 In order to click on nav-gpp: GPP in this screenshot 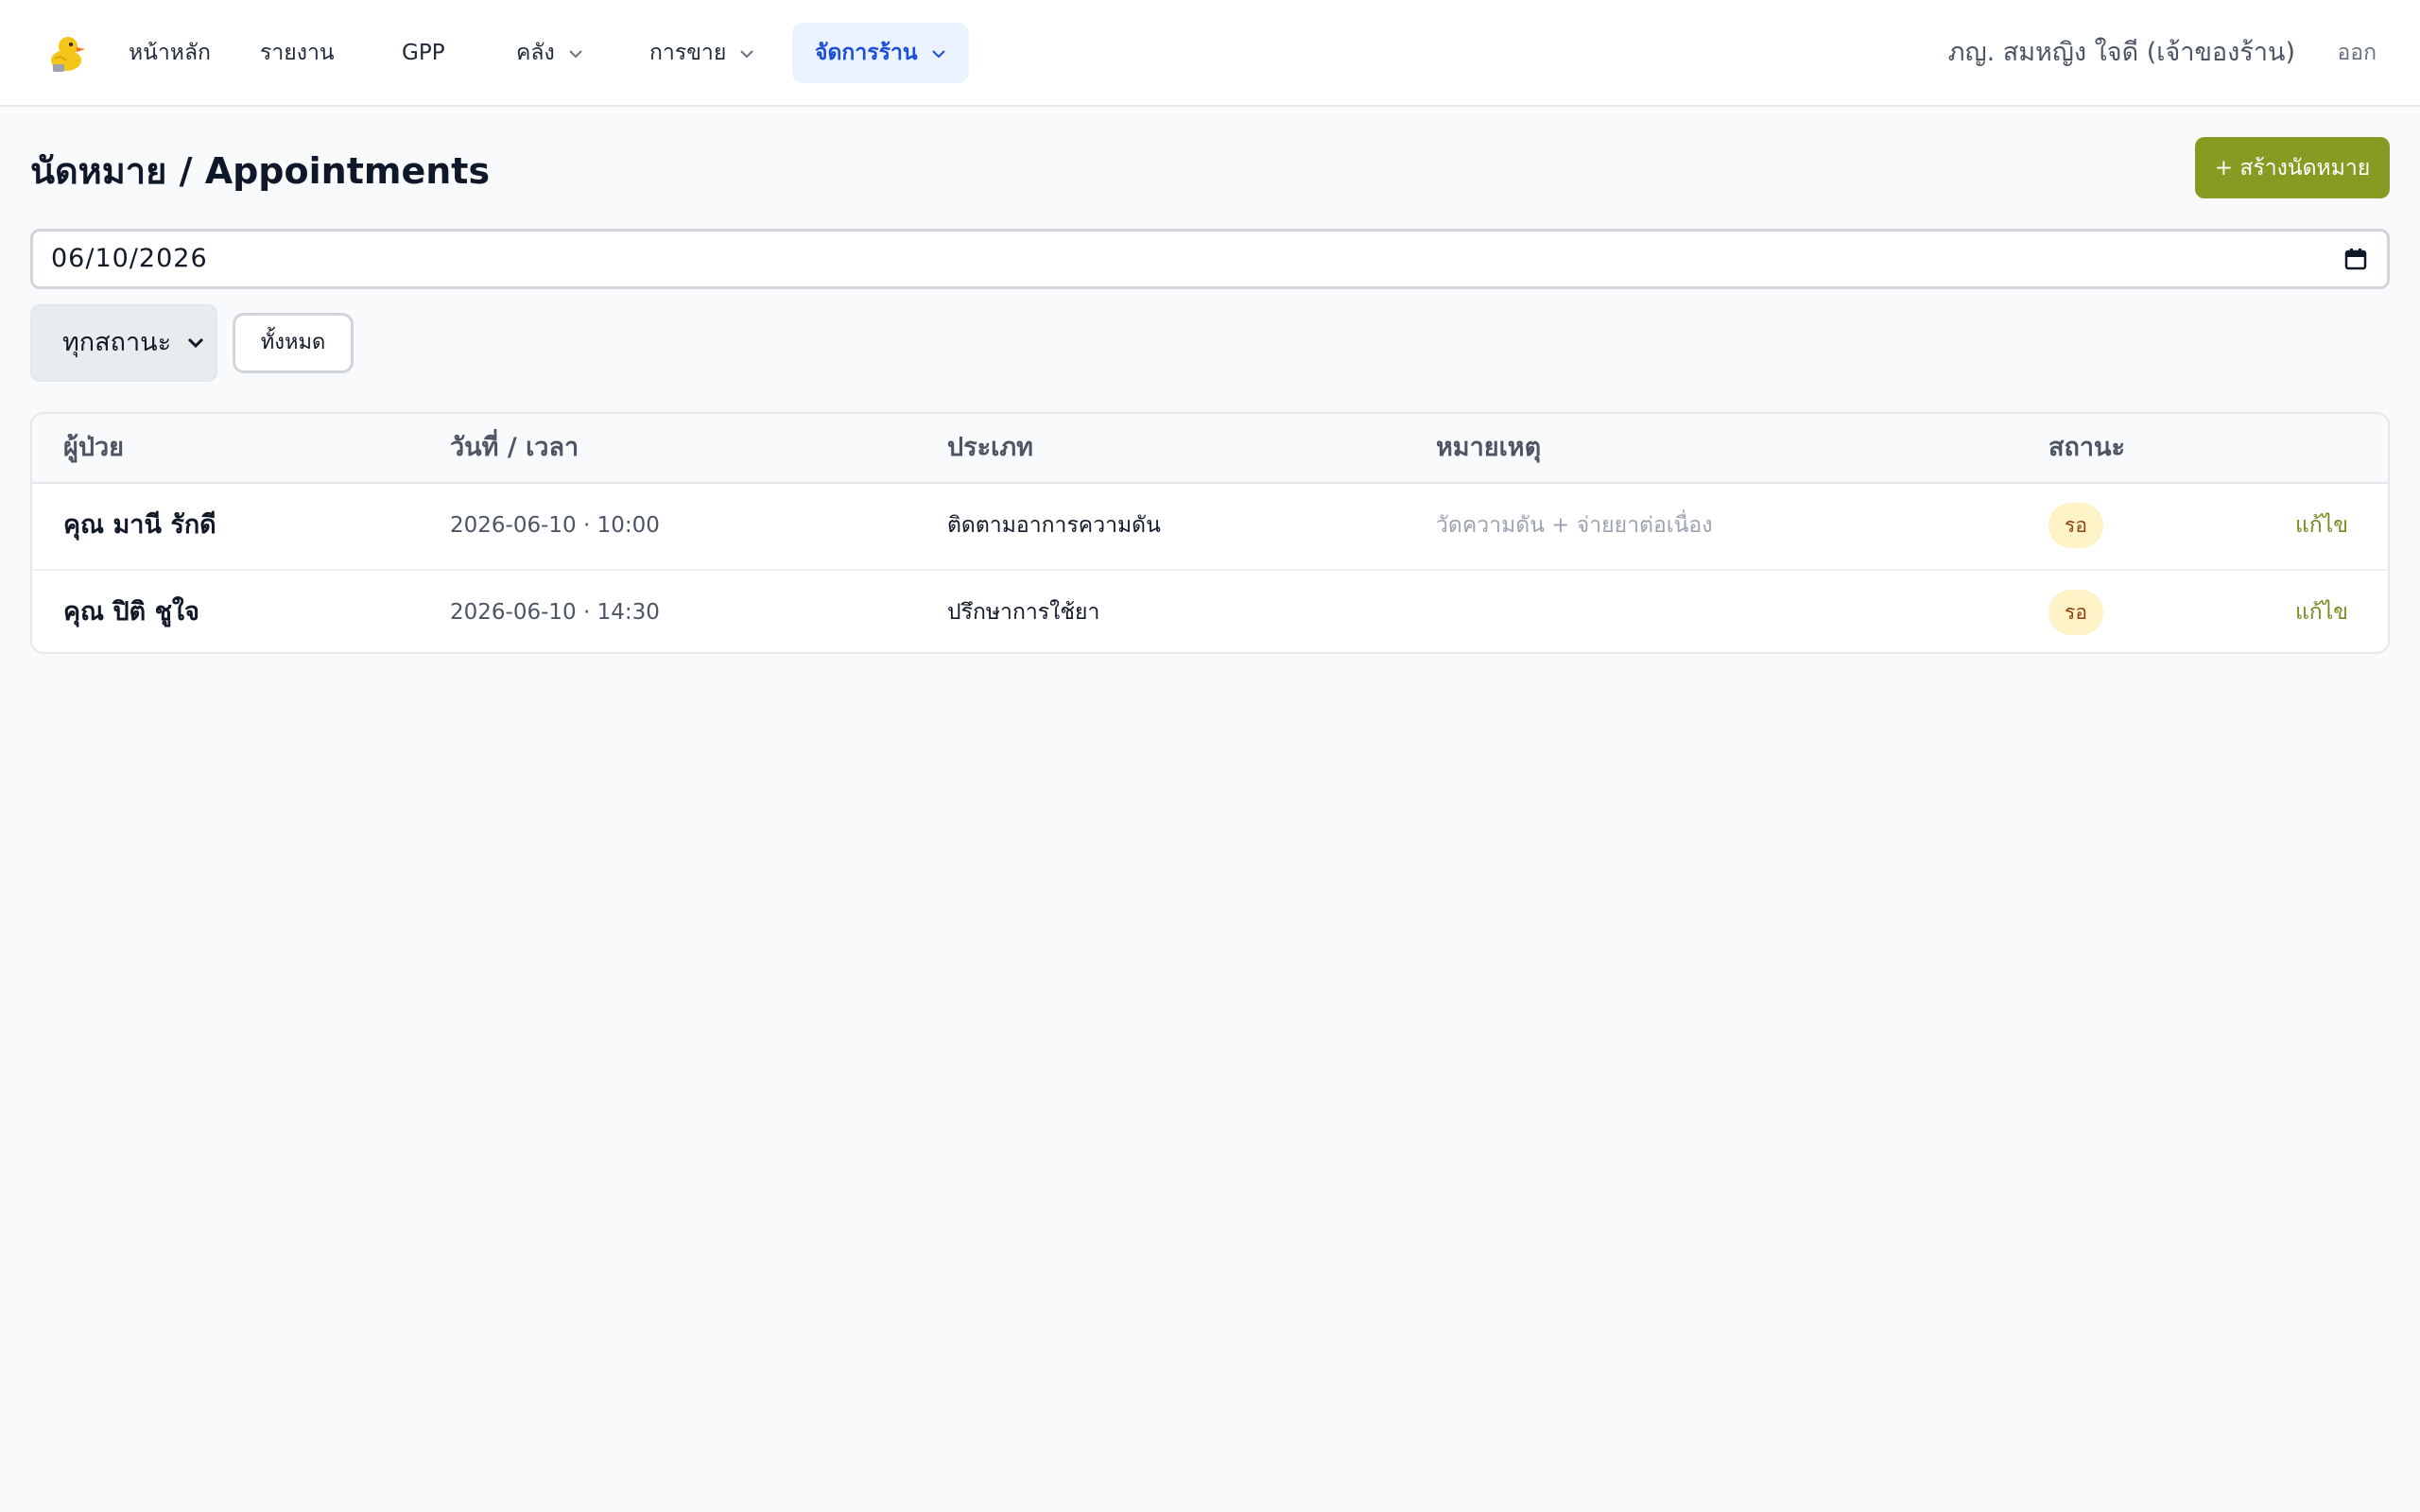, I will do `click(423, 53)`.